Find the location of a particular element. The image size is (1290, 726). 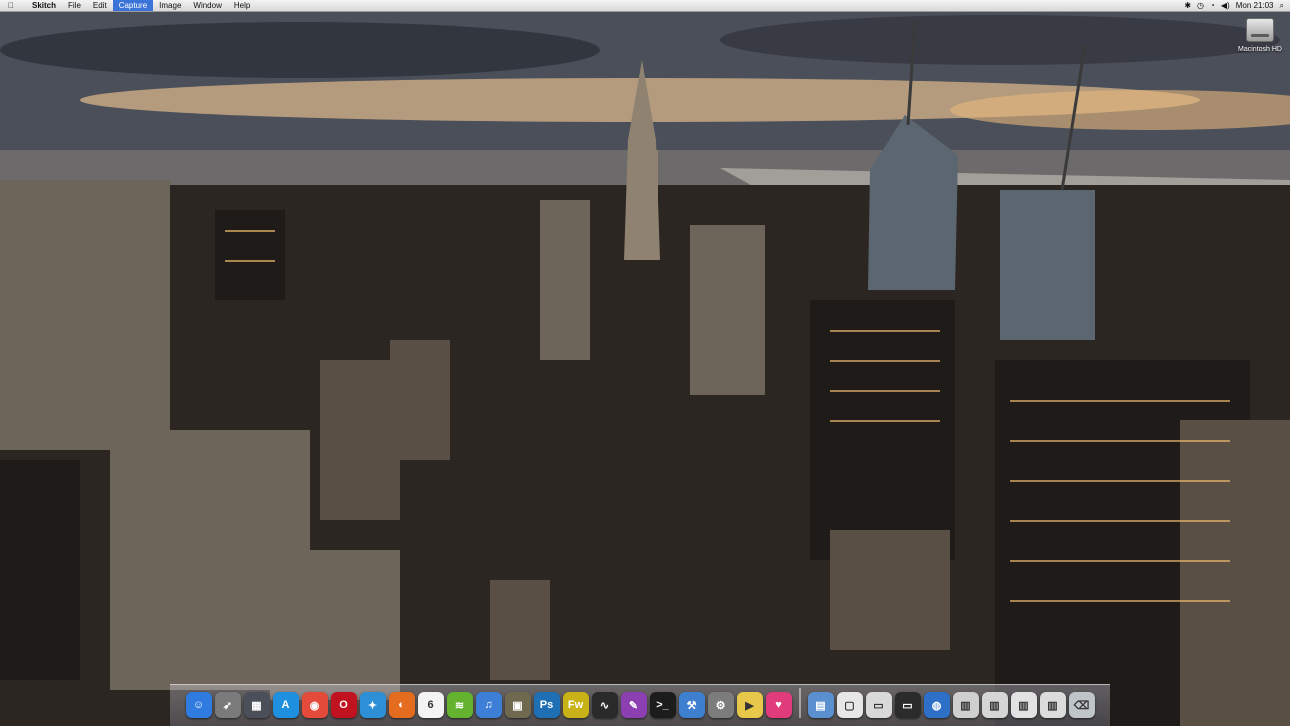

drive-label: Macintosh HD is located at coordinates (1260, 49).